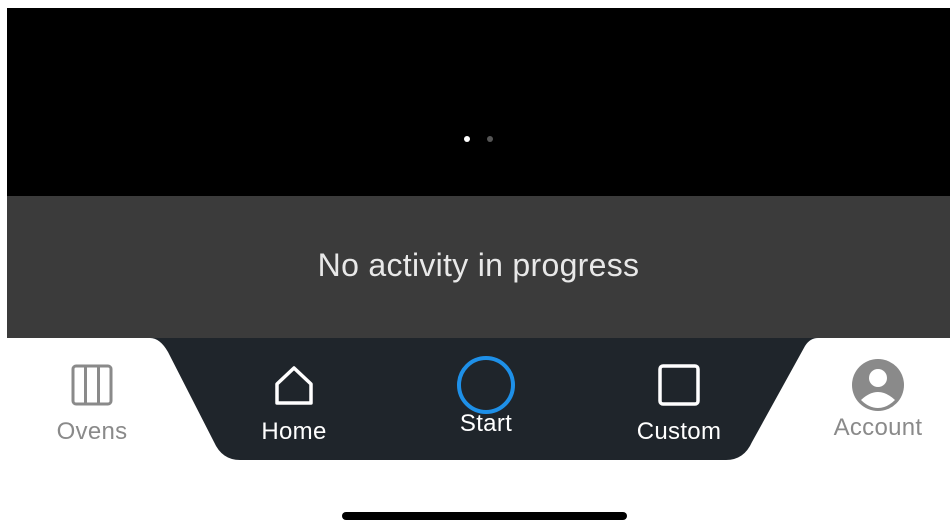 The image size is (950, 522). What do you see at coordinates (92, 431) in the screenshot?
I see `nav-label-ovens: Ovens` at bounding box center [92, 431].